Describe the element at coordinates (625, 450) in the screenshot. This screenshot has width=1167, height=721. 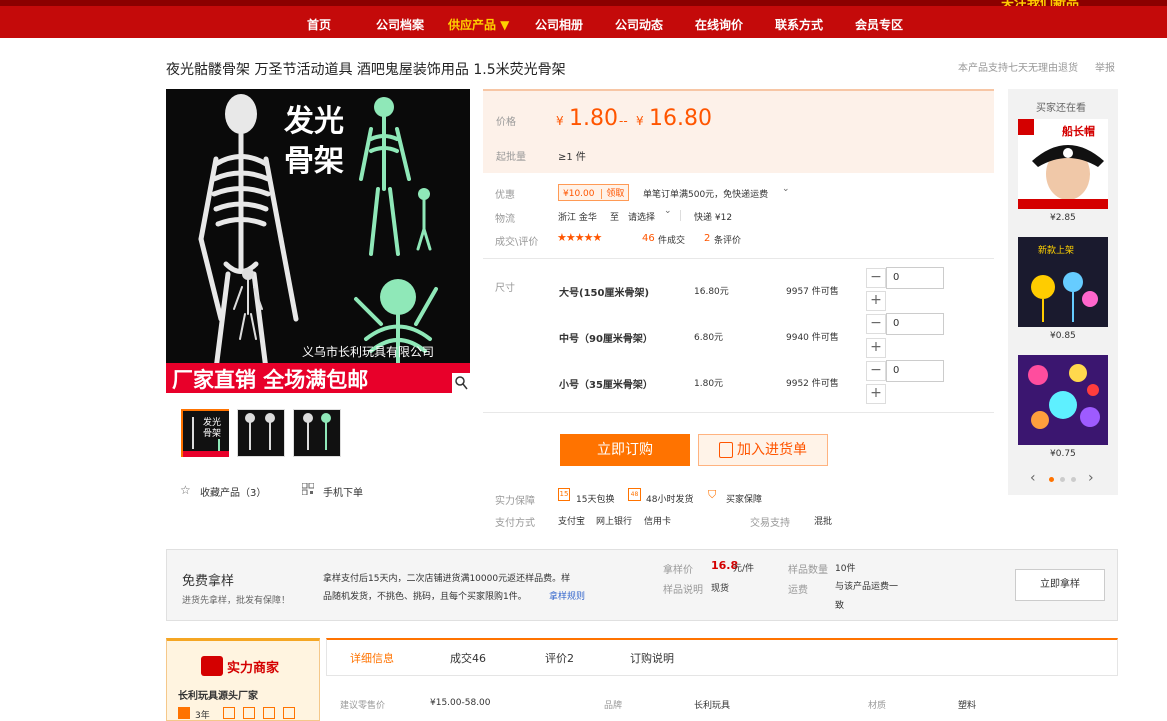
I see `buy-now-button: 立即订购` at that location.